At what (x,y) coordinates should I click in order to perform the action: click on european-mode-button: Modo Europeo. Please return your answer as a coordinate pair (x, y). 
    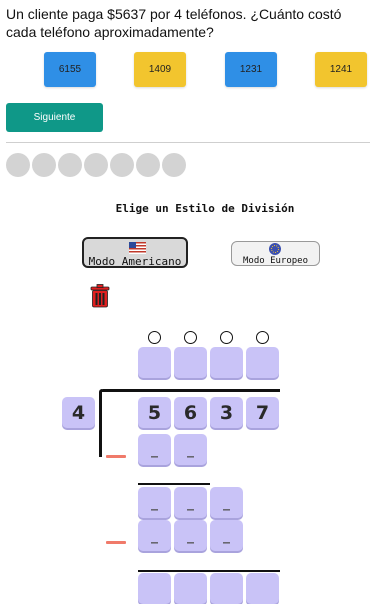
    Looking at the image, I should click on (275, 253).